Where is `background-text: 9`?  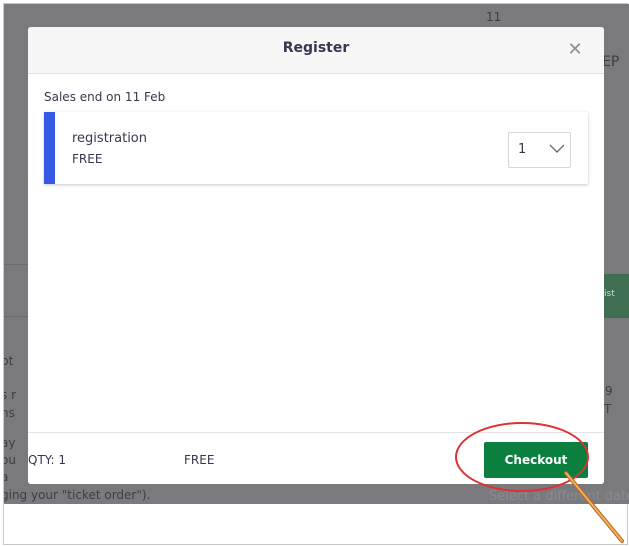 background-text: 9 is located at coordinates (609, 391).